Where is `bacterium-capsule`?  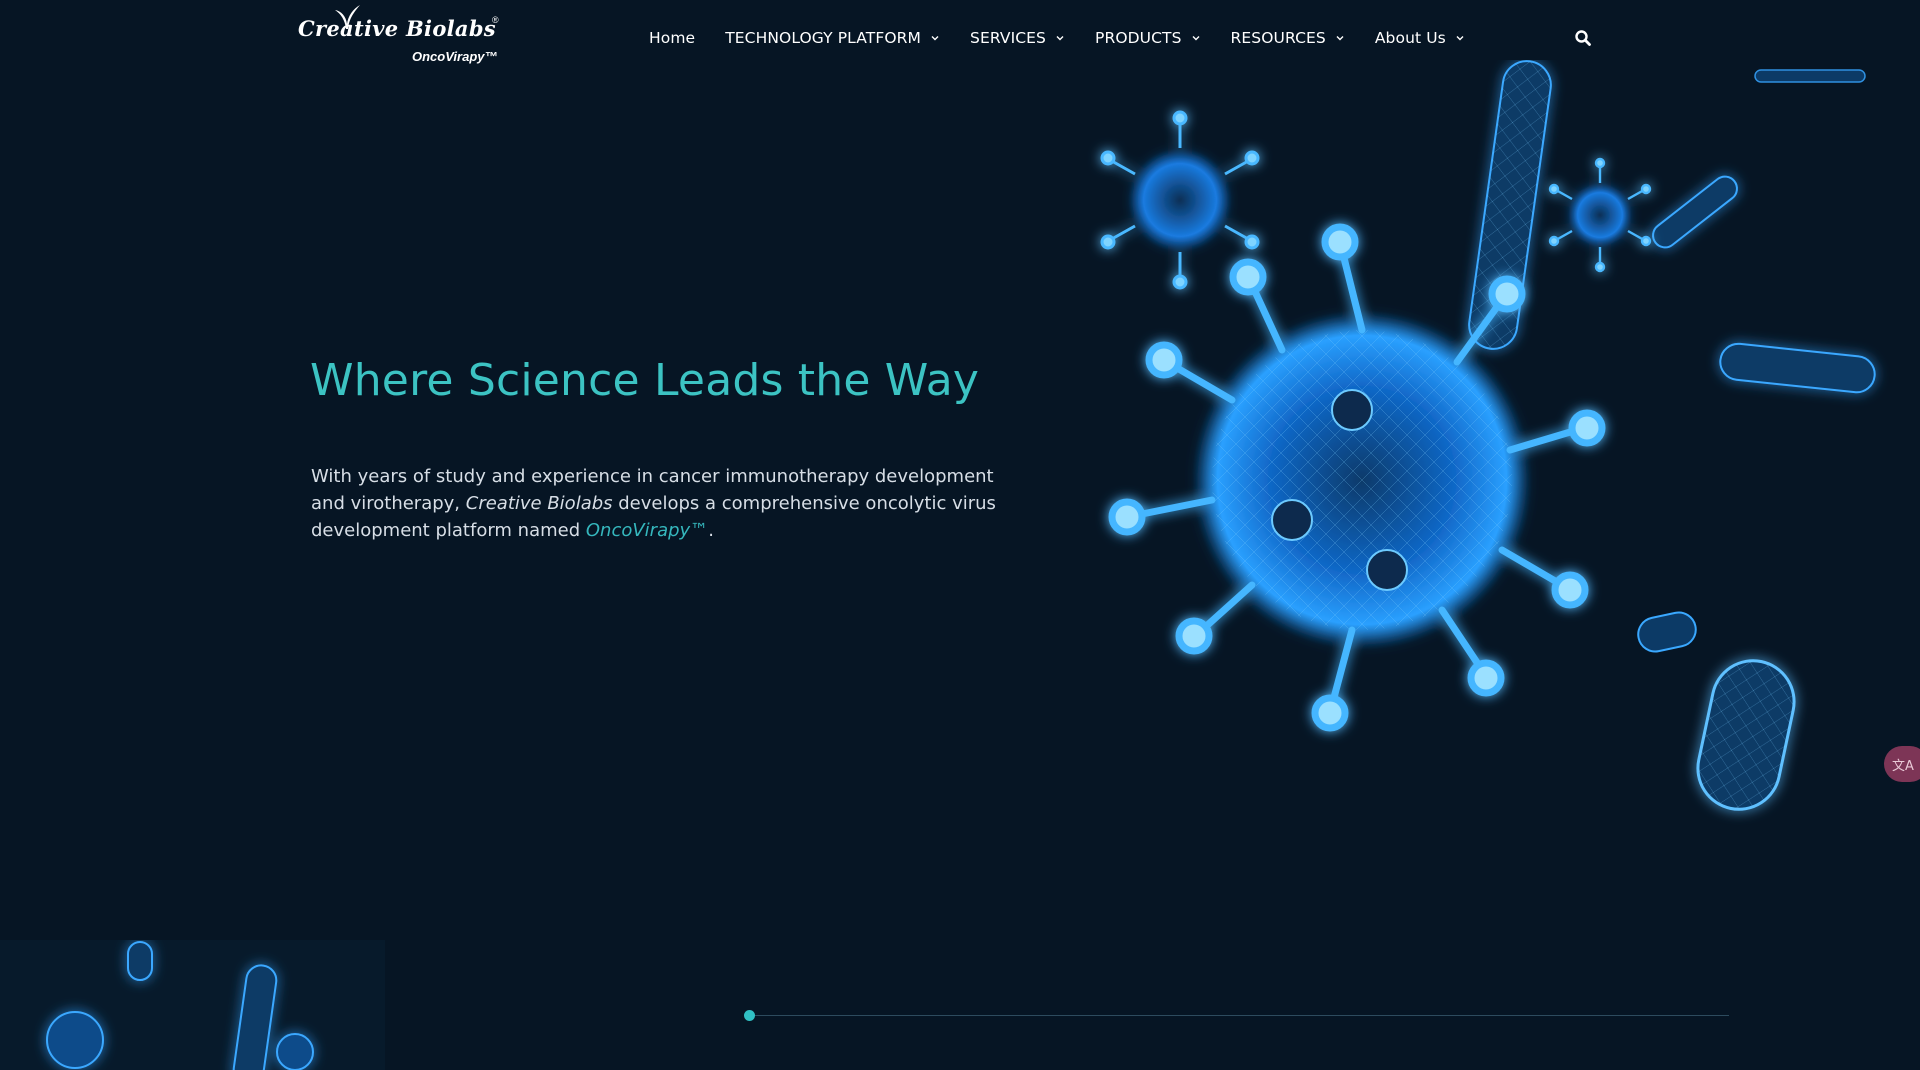
bacterium-capsule is located at coordinates (1746, 735).